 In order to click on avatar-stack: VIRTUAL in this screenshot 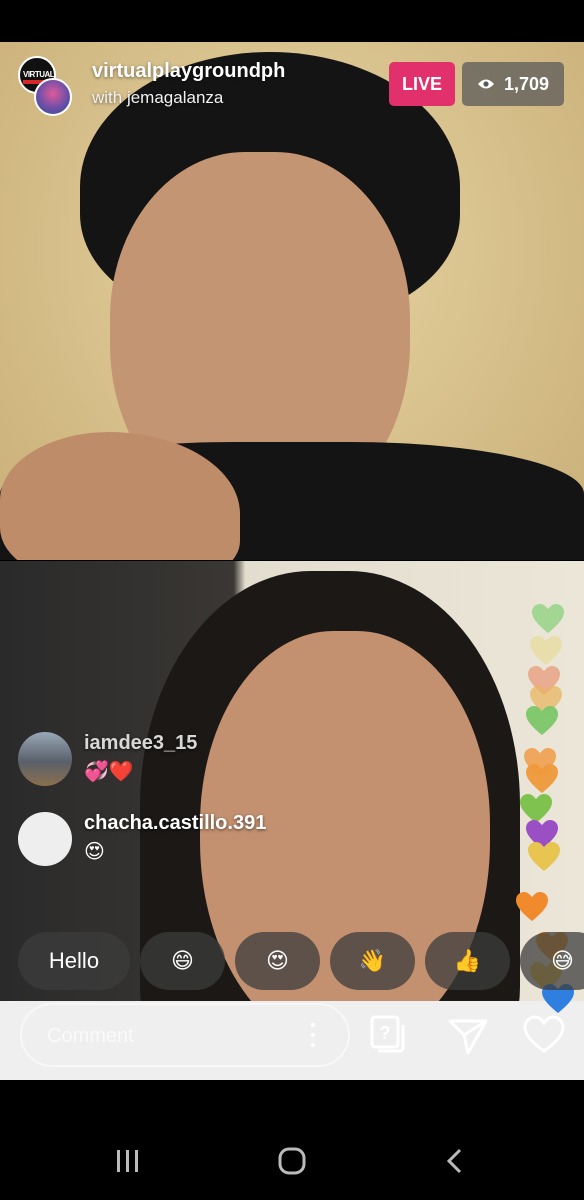, I will do `click(46, 86)`.